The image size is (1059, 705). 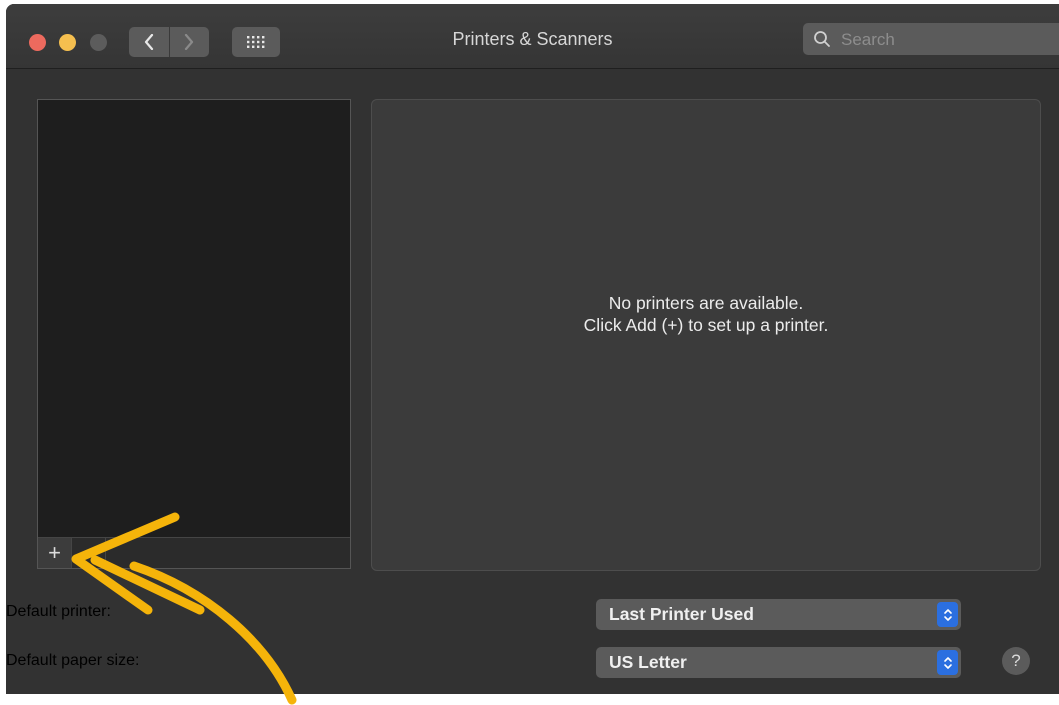 I want to click on title-bar: Printers & Scanners, so click(x=532, y=36).